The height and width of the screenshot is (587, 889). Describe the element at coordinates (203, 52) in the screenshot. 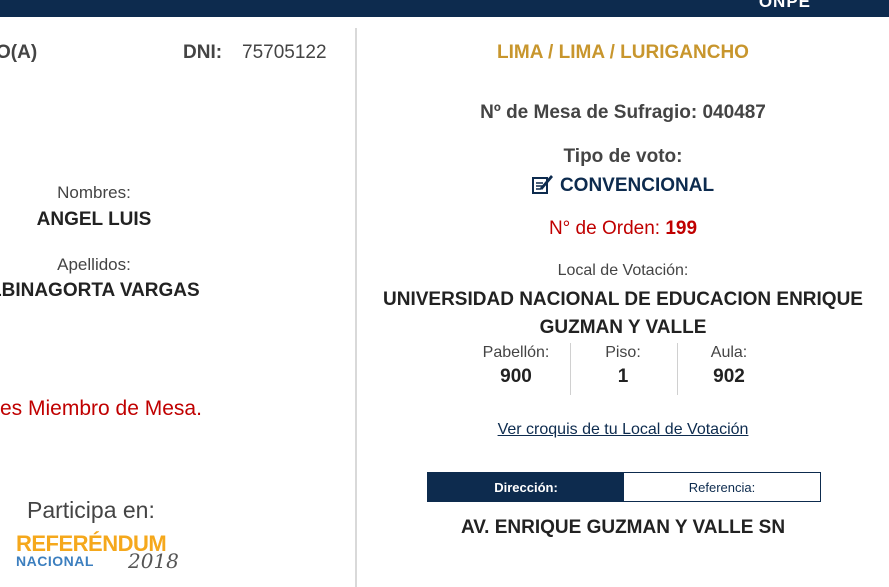

I see `dni-label: DNI:` at that location.